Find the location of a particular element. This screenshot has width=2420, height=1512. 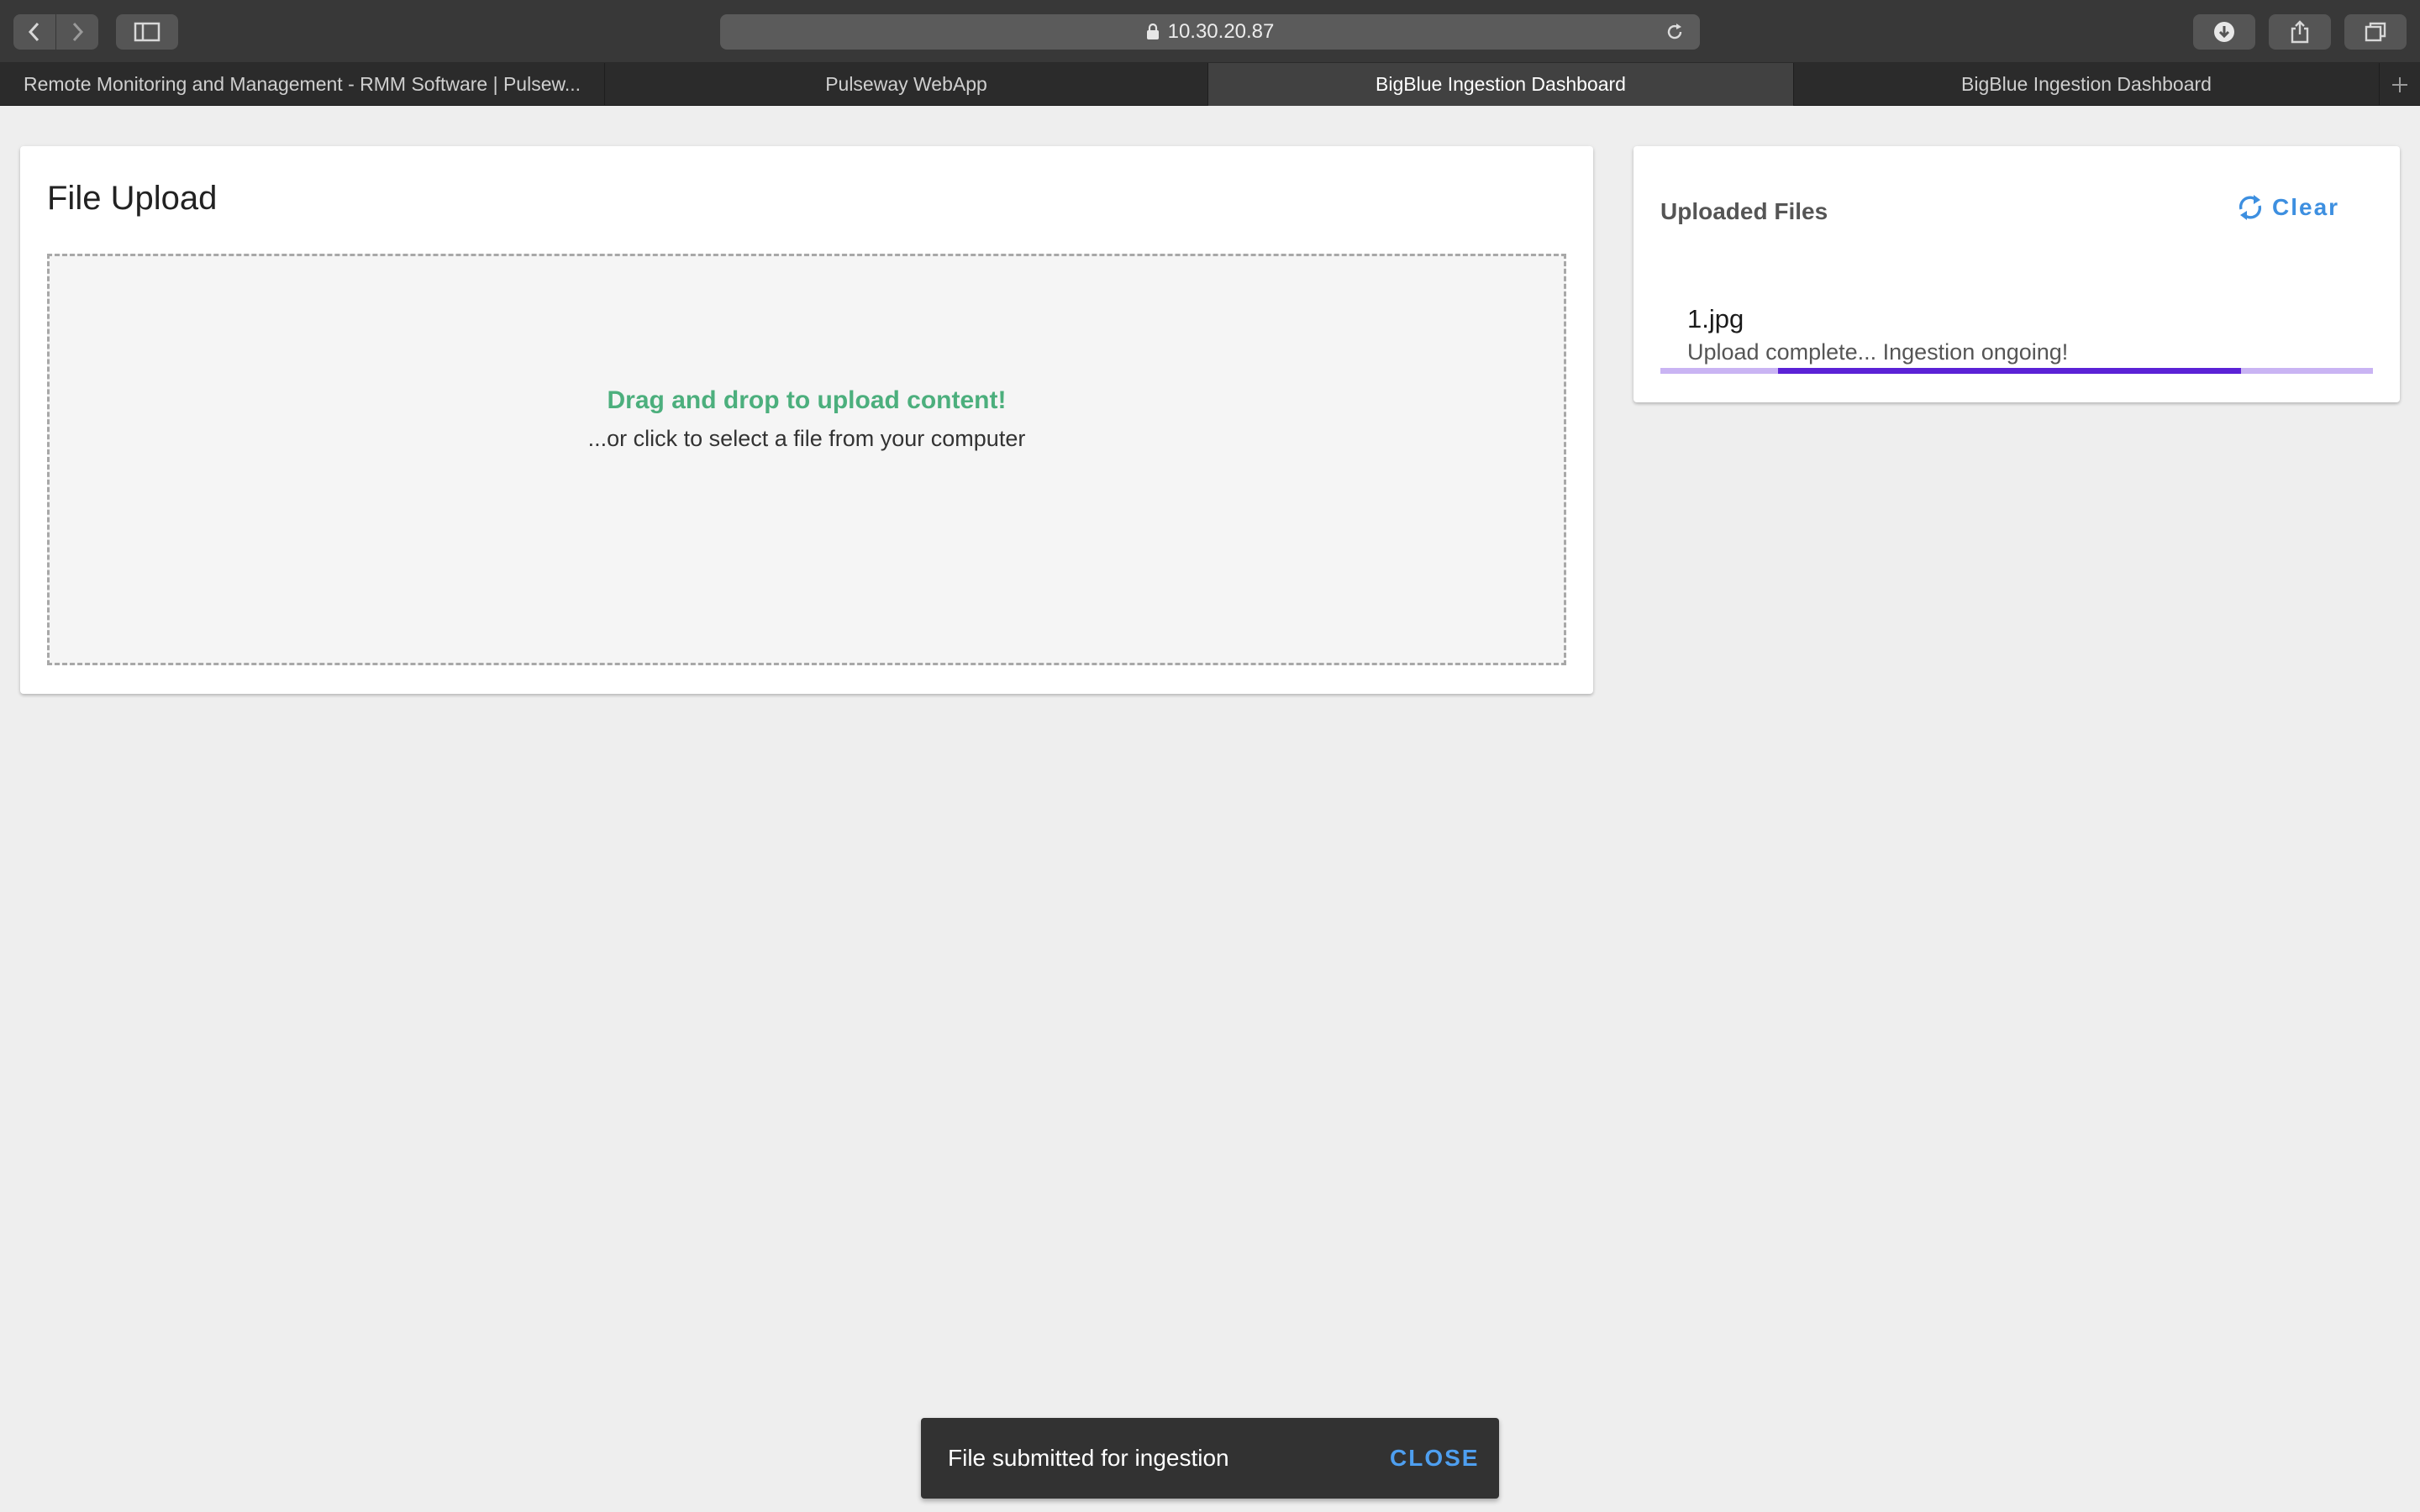

downloads-button is located at coordinates (2224, 32).